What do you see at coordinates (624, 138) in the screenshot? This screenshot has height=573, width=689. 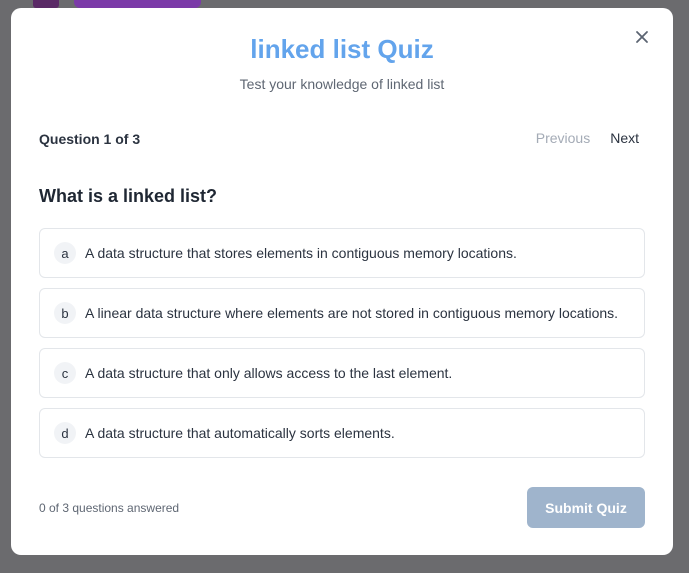 I see `next-button: Next` at bounding box center [624, 138].